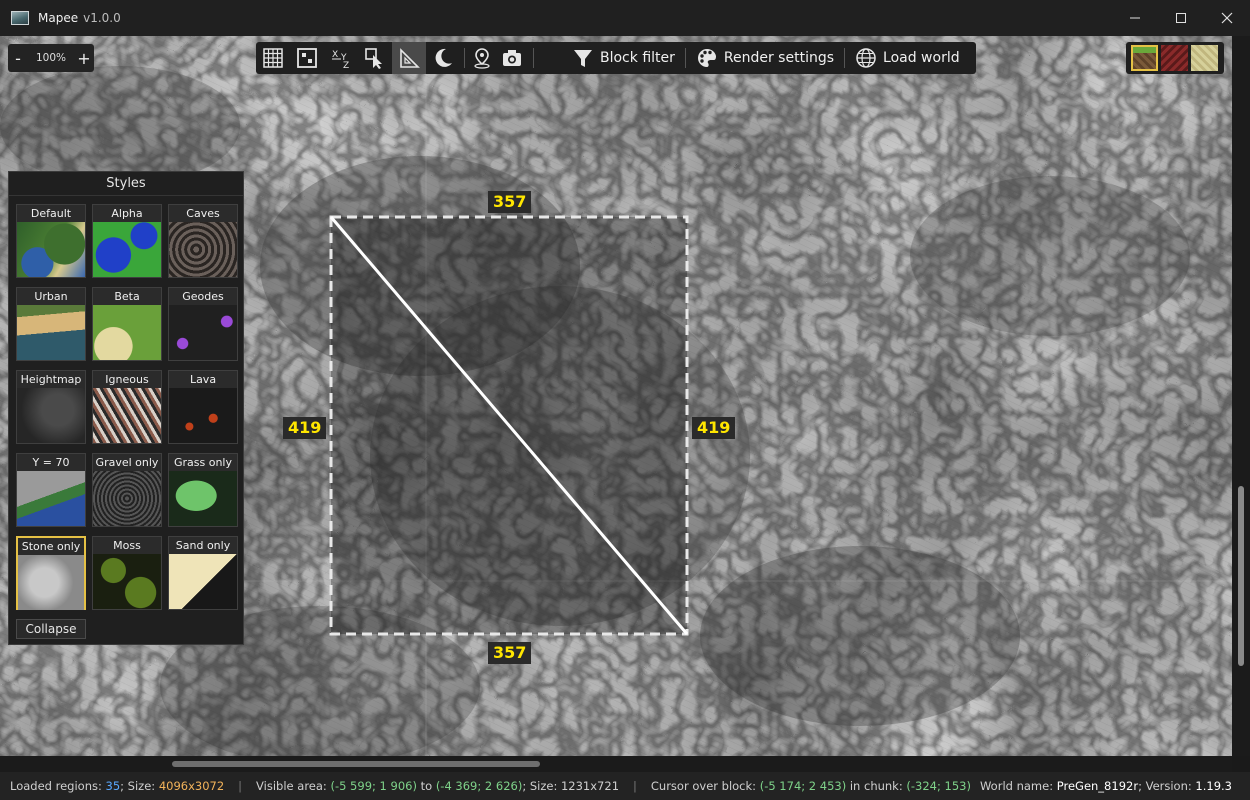 Image resolution: width=1250 pixels, height=800 pixels. I want to click on close-icon, so click(1227, 18).